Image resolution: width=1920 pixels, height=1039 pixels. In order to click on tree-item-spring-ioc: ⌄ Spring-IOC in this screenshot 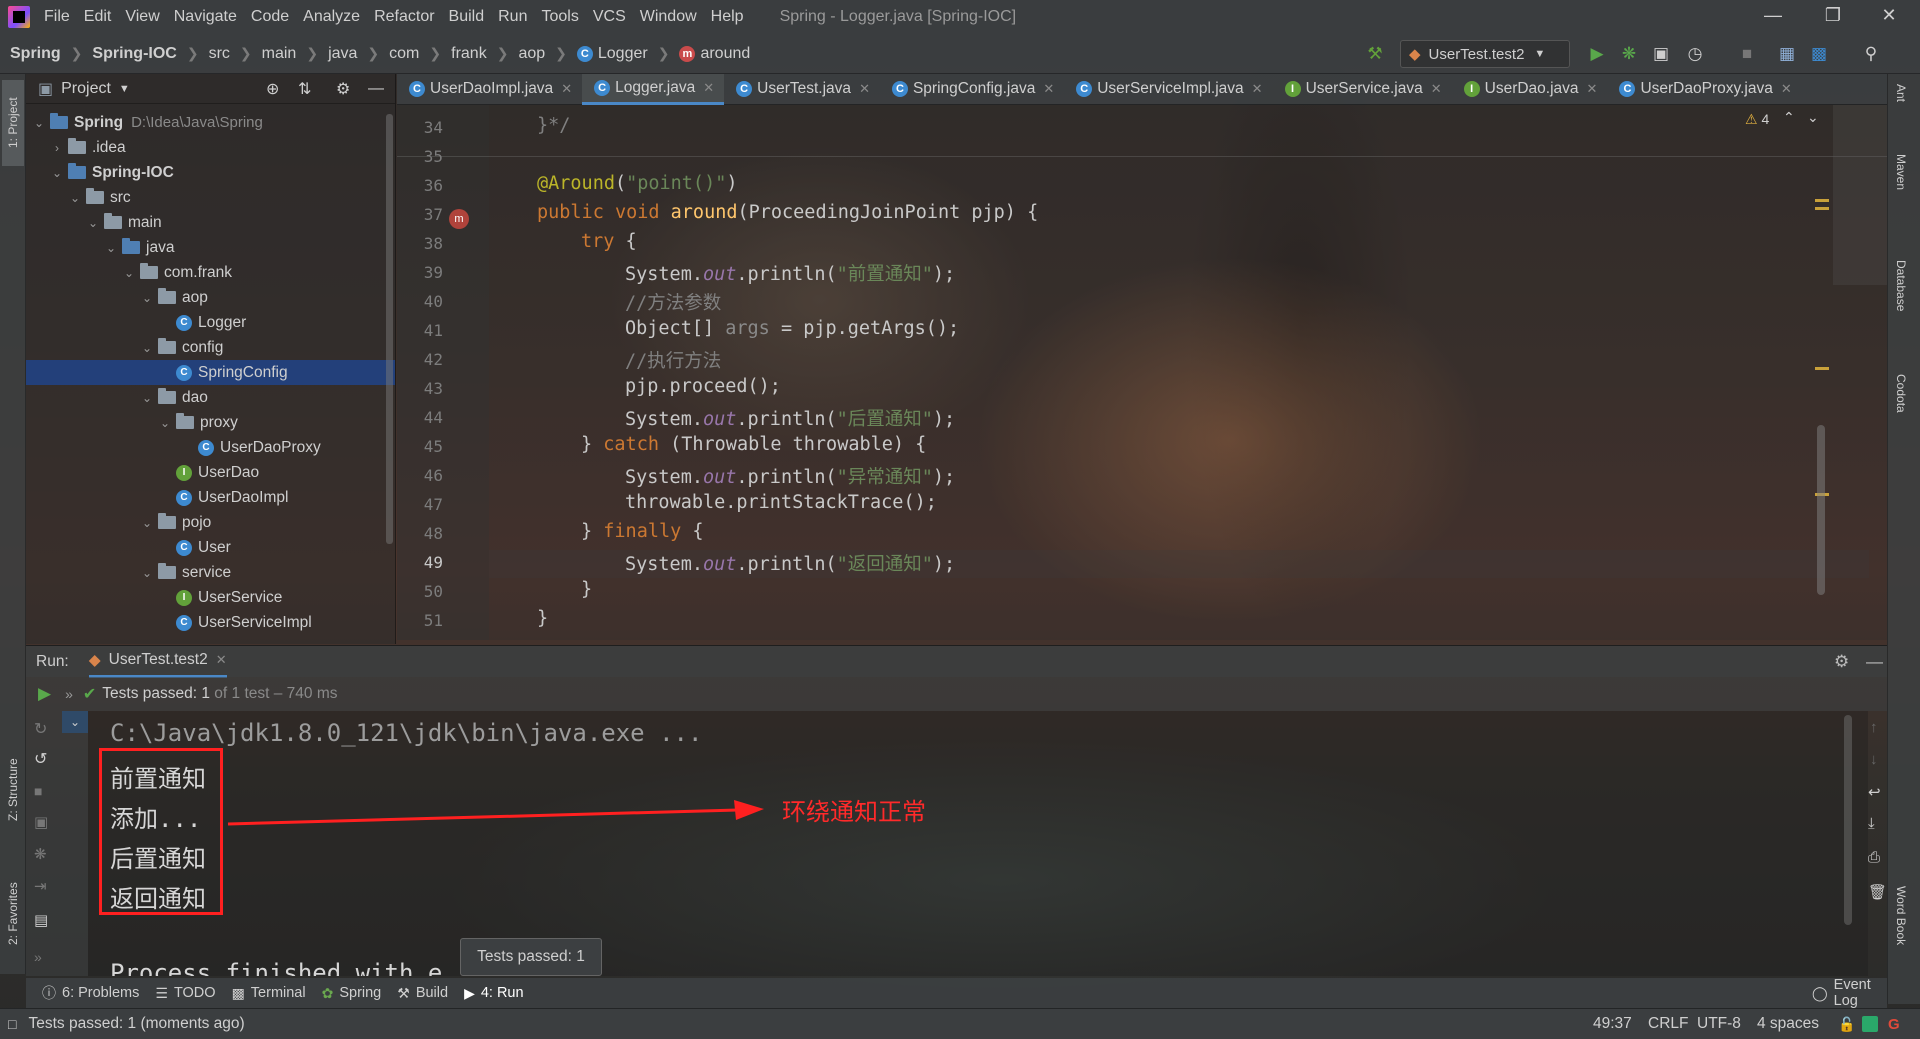, I will do `click(210, 172)`.